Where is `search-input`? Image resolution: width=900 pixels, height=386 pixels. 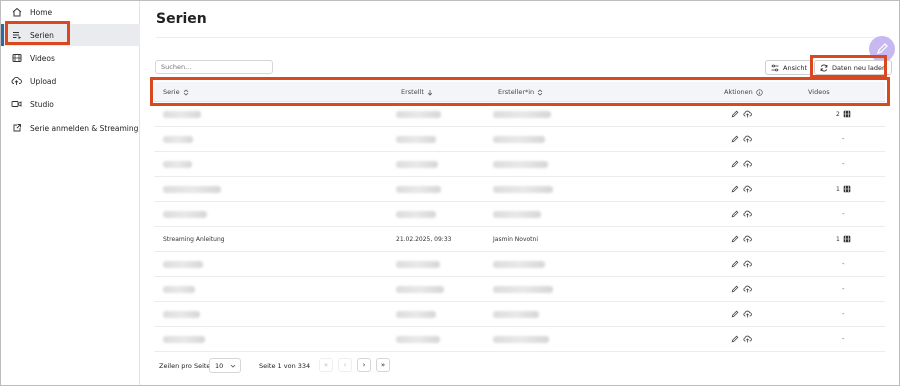
search-input is located at coordinates (214, 67).